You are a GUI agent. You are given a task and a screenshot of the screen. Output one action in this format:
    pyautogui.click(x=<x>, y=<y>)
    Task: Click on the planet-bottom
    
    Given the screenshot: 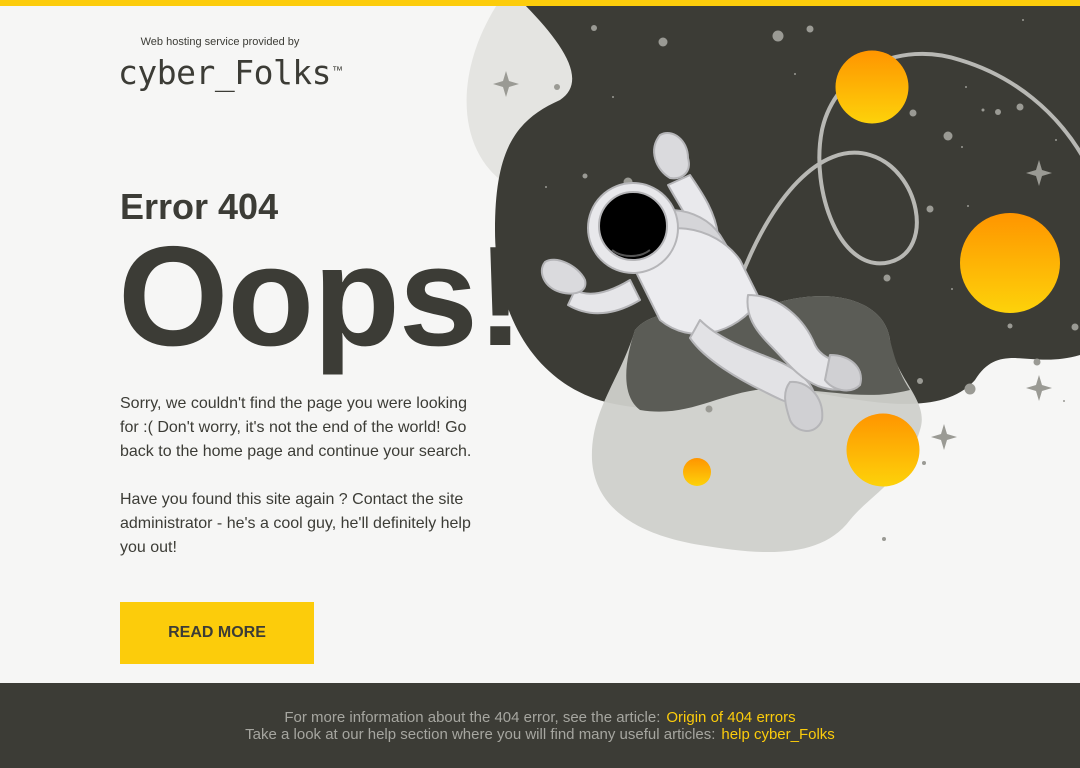 What is the action you would take?
    pyautogui.click(x=883, y=450)
    